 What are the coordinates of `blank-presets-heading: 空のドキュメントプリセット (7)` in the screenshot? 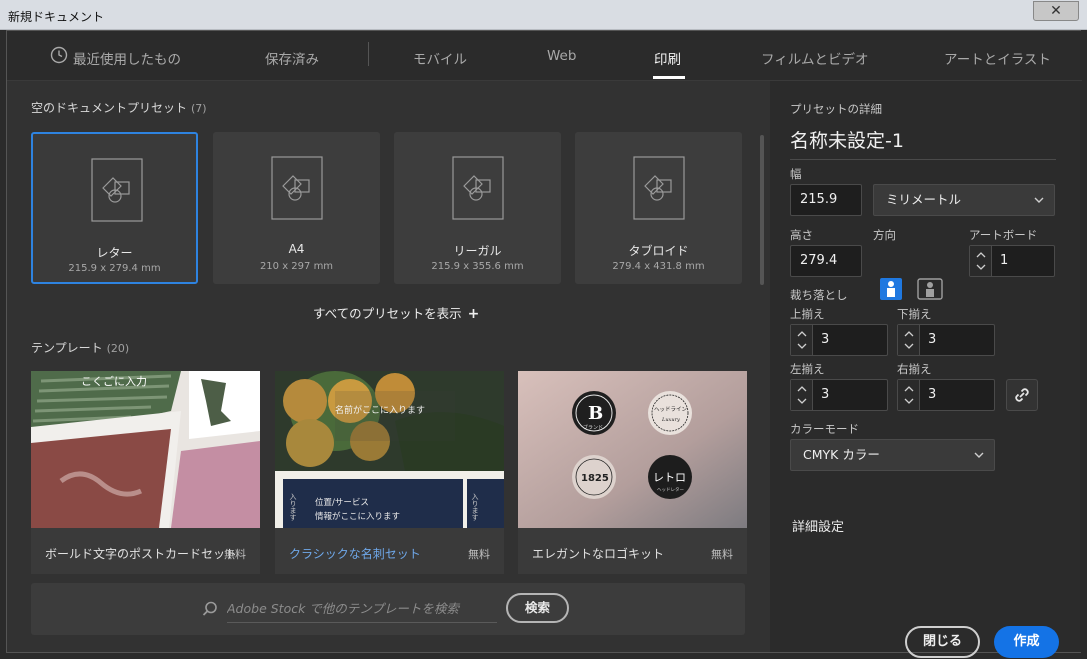 It's located at (119, 107).